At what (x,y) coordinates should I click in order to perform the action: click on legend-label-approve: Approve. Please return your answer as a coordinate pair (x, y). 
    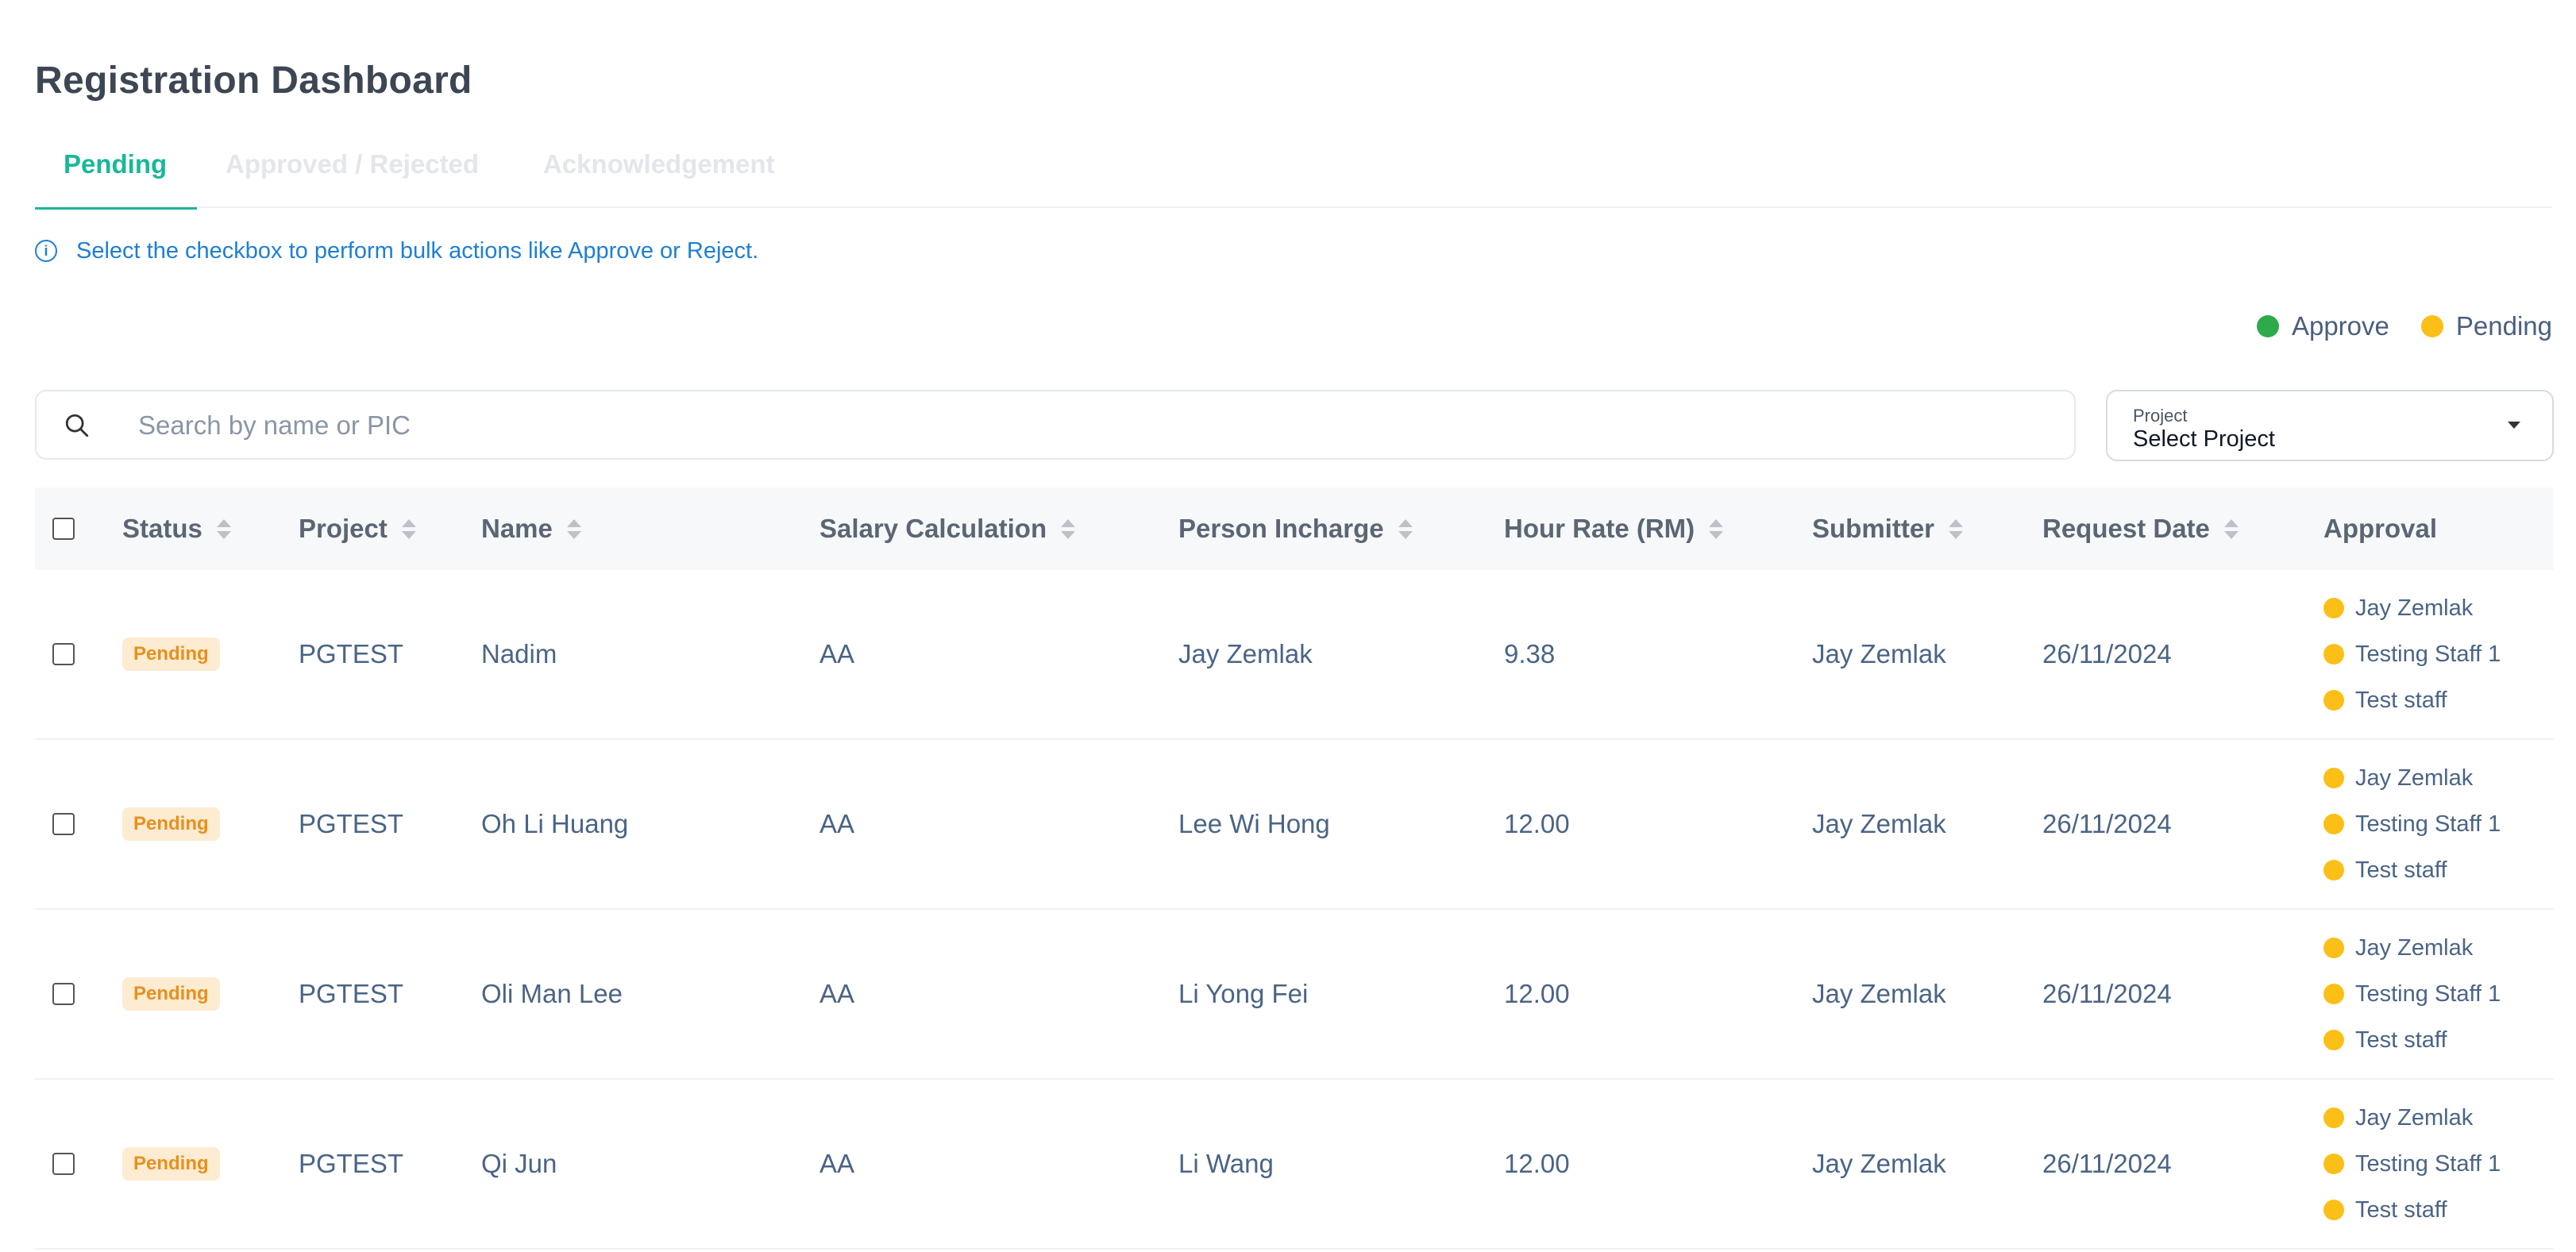
    Looking at the image, I should click on (2340, 326).